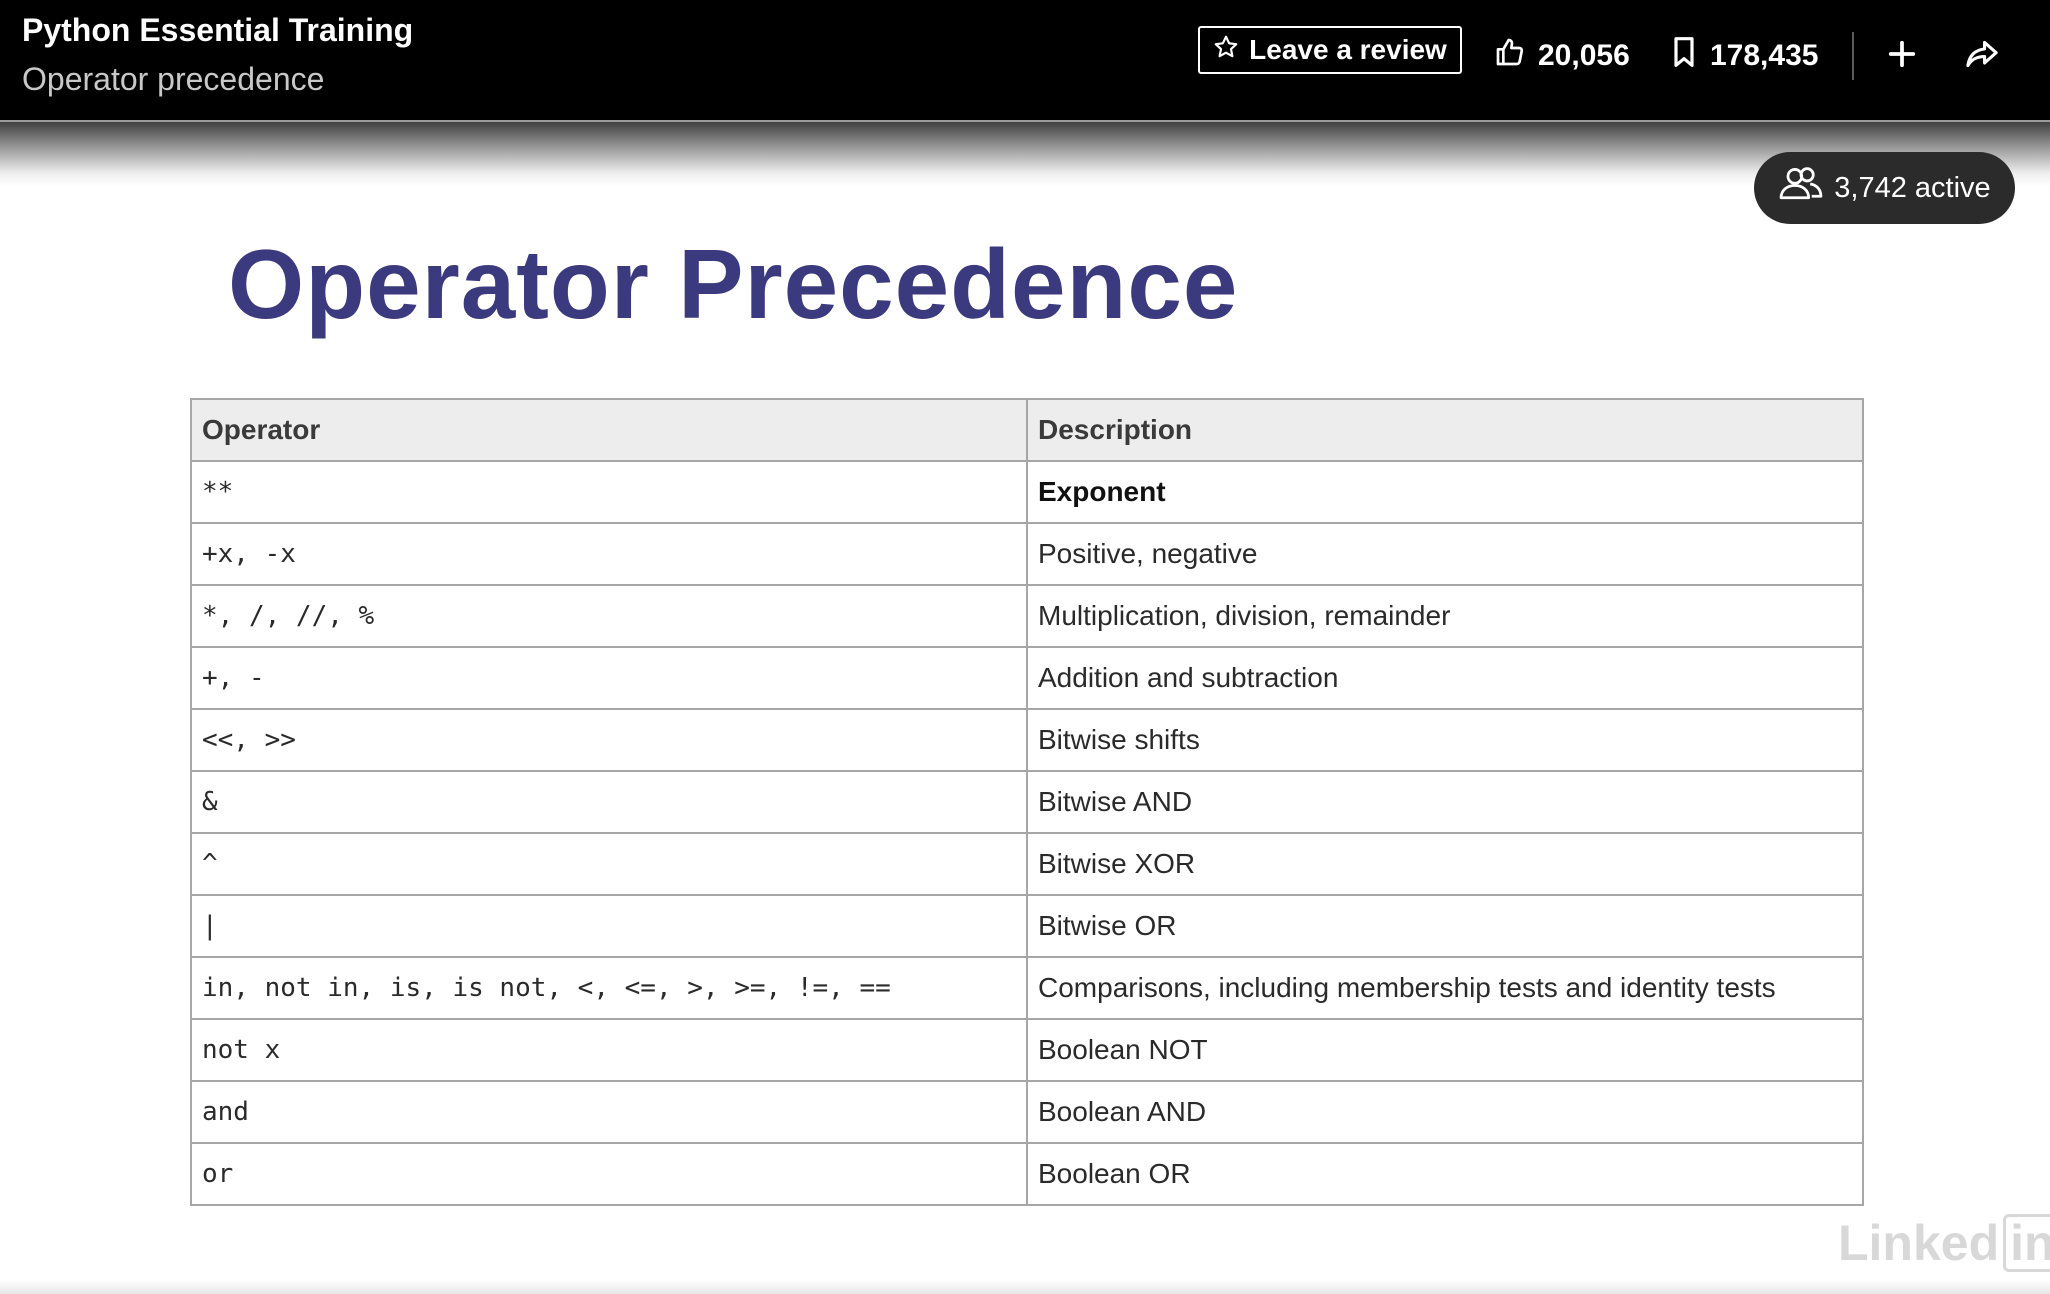  Describe the element at coordinates (1226, 50) in the screenshot. I see `star-icon` at that location.